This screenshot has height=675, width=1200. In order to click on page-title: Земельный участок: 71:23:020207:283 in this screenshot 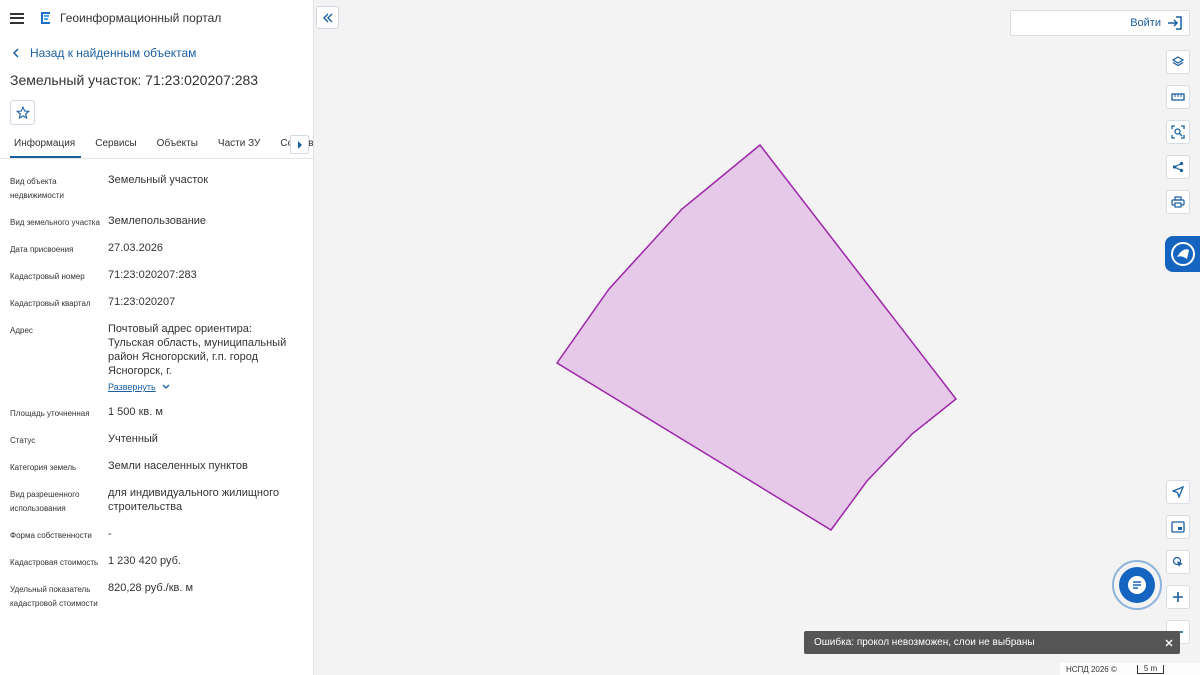, I will do `click(134, 80)`.